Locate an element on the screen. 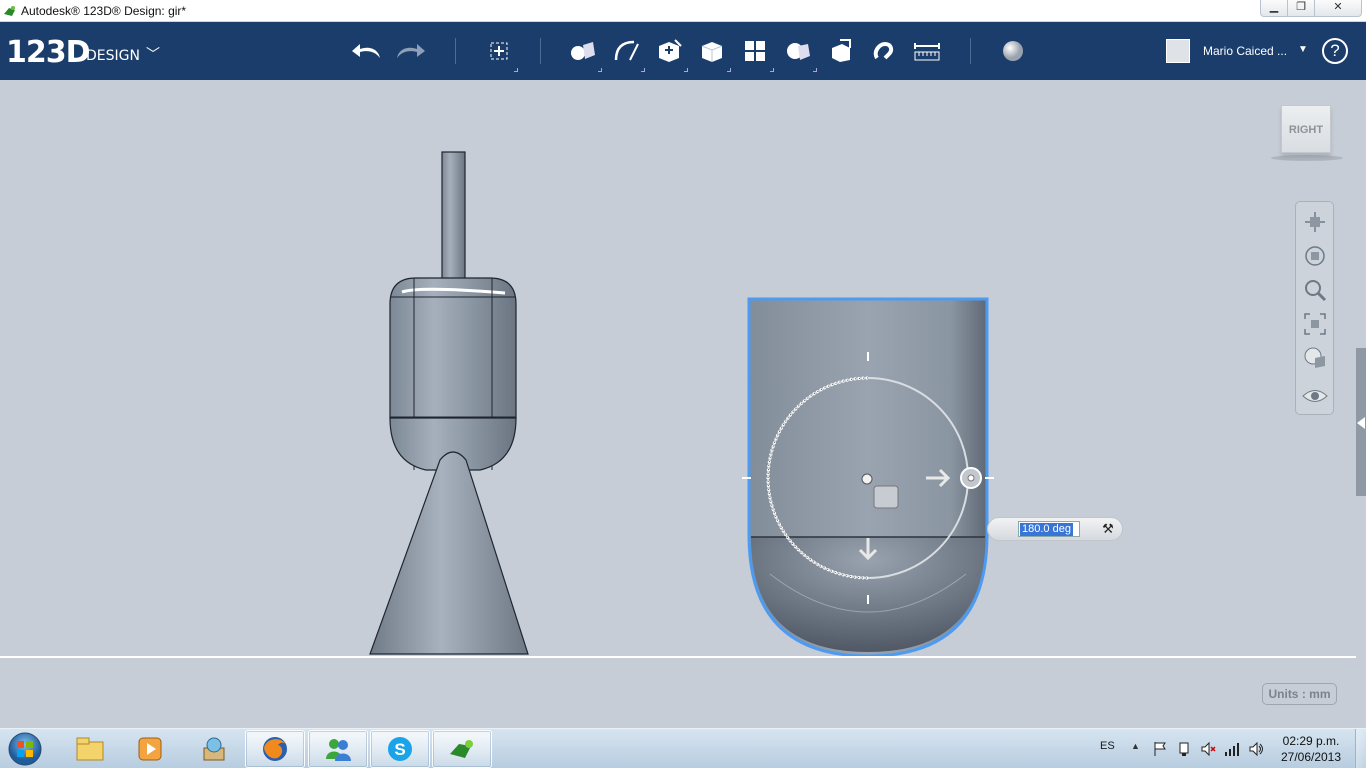 This screenshot has width=1366, height=768. undo-icon is located at coordinates (367, 51).